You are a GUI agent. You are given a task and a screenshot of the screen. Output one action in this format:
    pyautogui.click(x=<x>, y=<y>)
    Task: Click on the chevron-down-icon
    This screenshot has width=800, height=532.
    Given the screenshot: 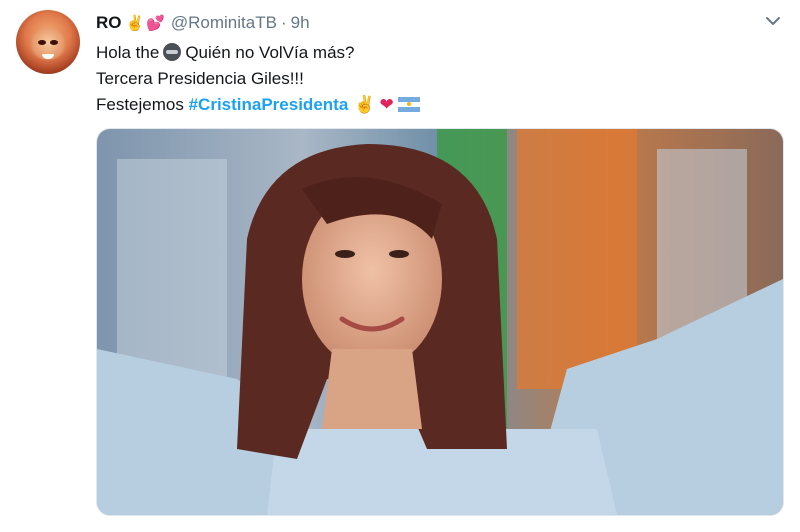 What is the action you would take?
    pyautogui.click(x=773, y=21)
    